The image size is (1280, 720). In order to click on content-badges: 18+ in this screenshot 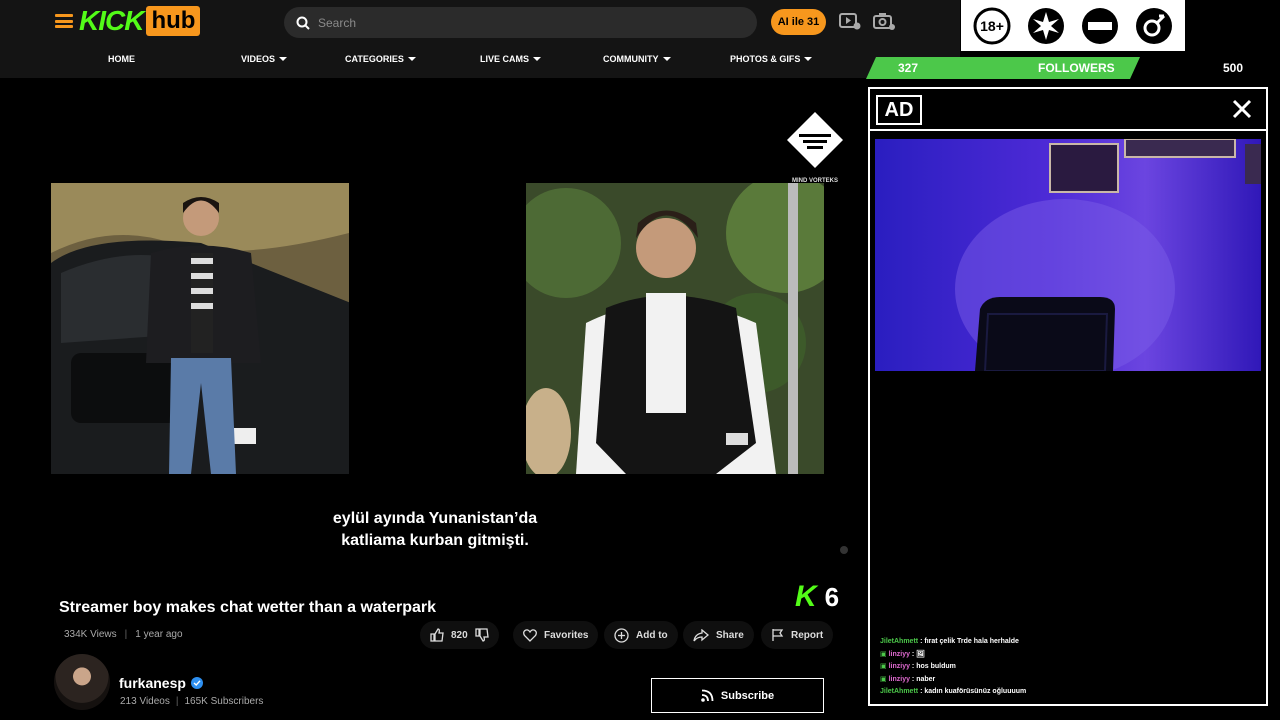, I will do `click(1073, 25)`.